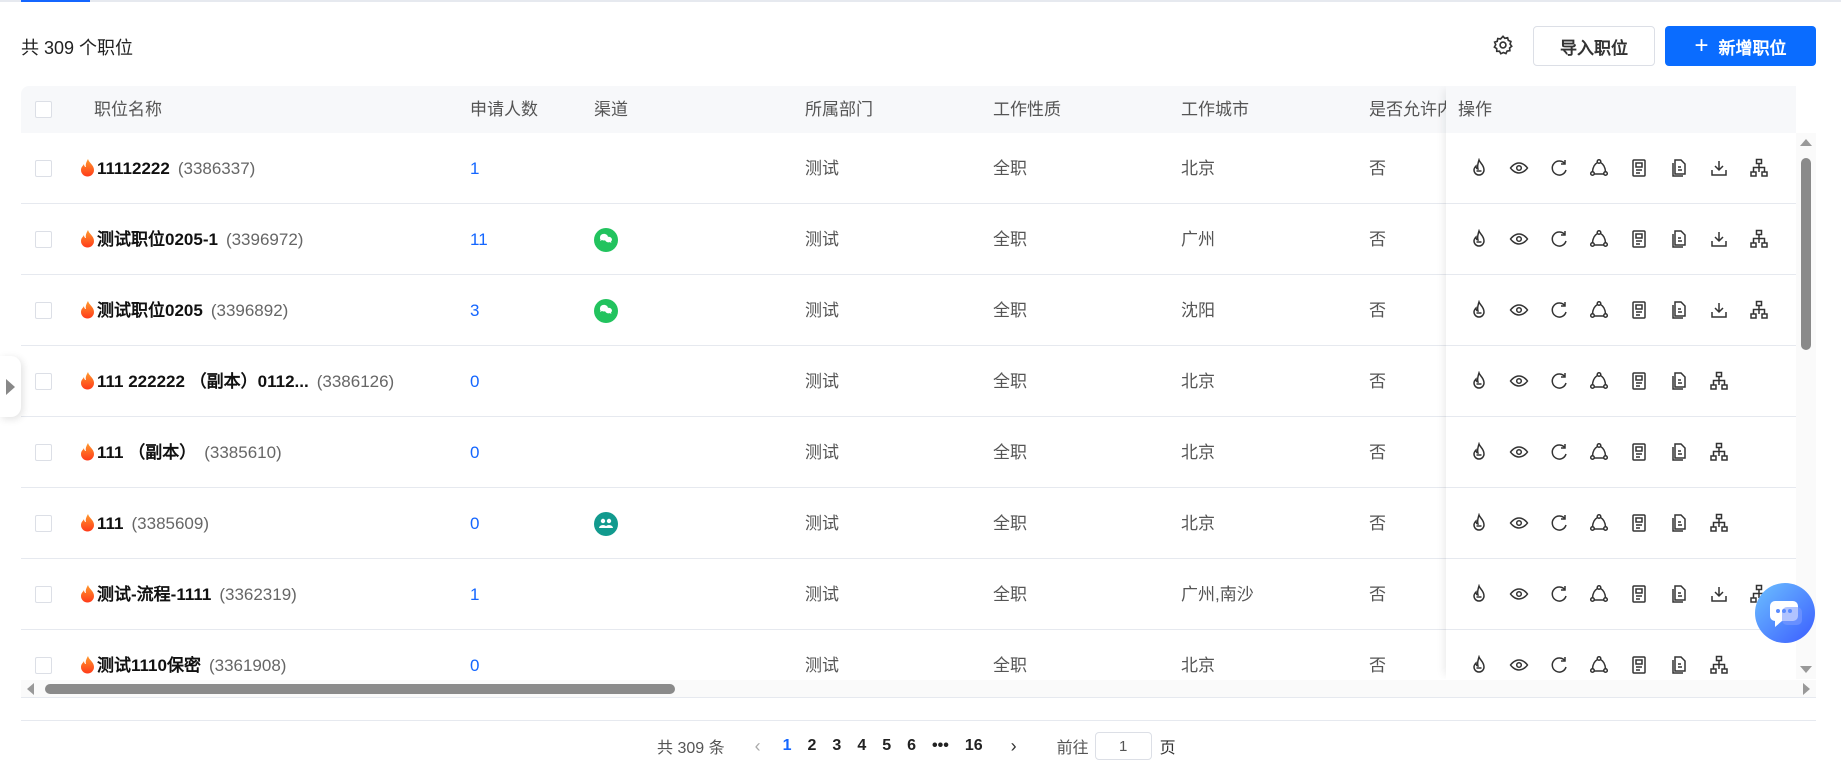 The height and width of the screenshot is (772, 1841). I want to click on gear-icon, so click(1503, 45).